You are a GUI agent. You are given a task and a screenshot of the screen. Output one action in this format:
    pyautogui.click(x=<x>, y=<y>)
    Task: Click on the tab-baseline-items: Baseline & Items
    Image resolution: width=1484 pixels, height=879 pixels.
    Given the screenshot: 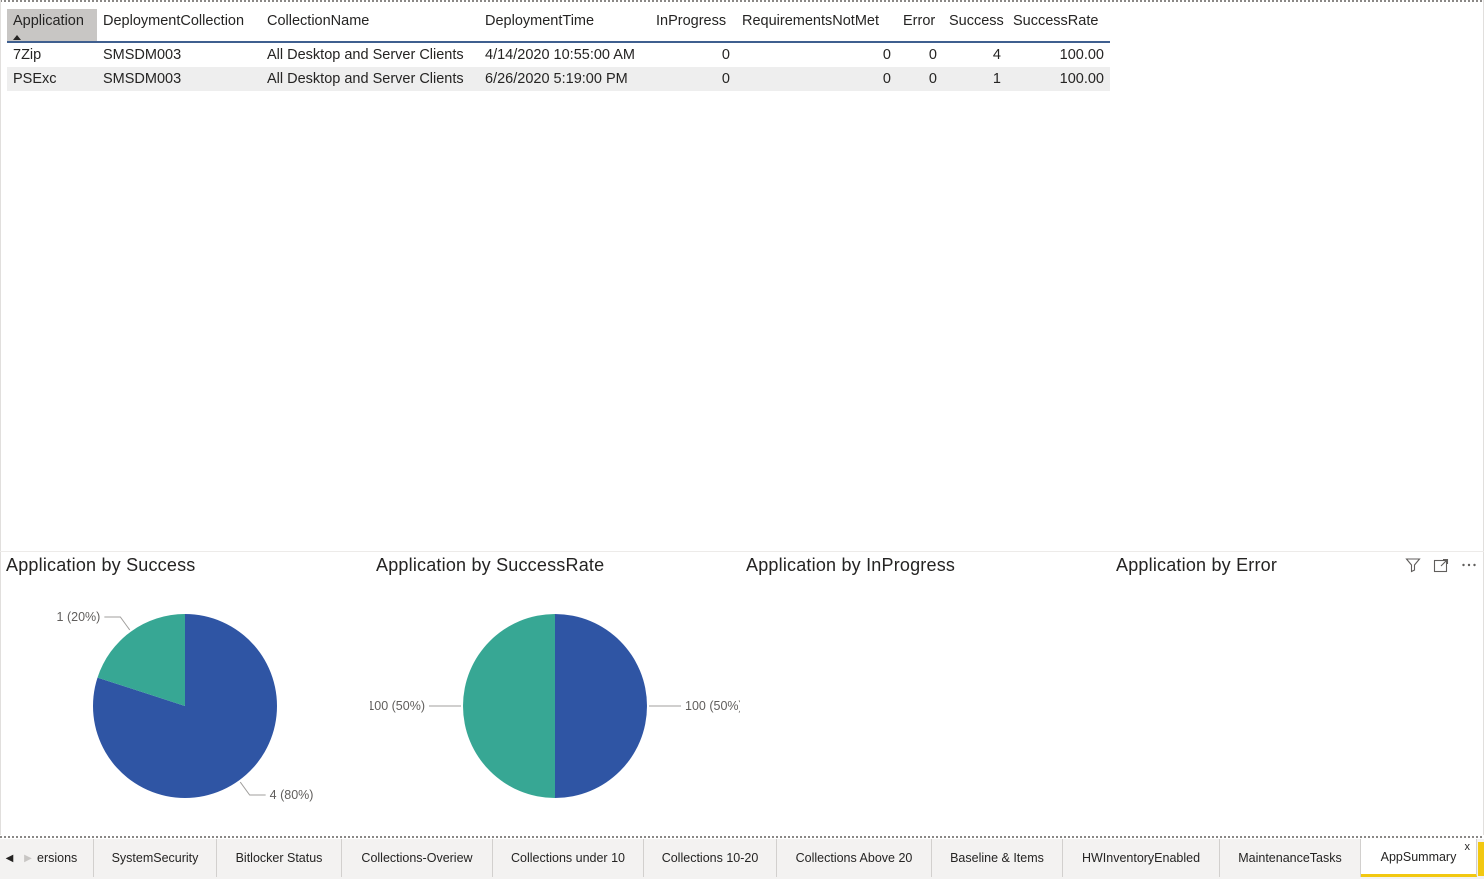 What is the action you would take?
    pyautogui.click(x=997, y=858)
    